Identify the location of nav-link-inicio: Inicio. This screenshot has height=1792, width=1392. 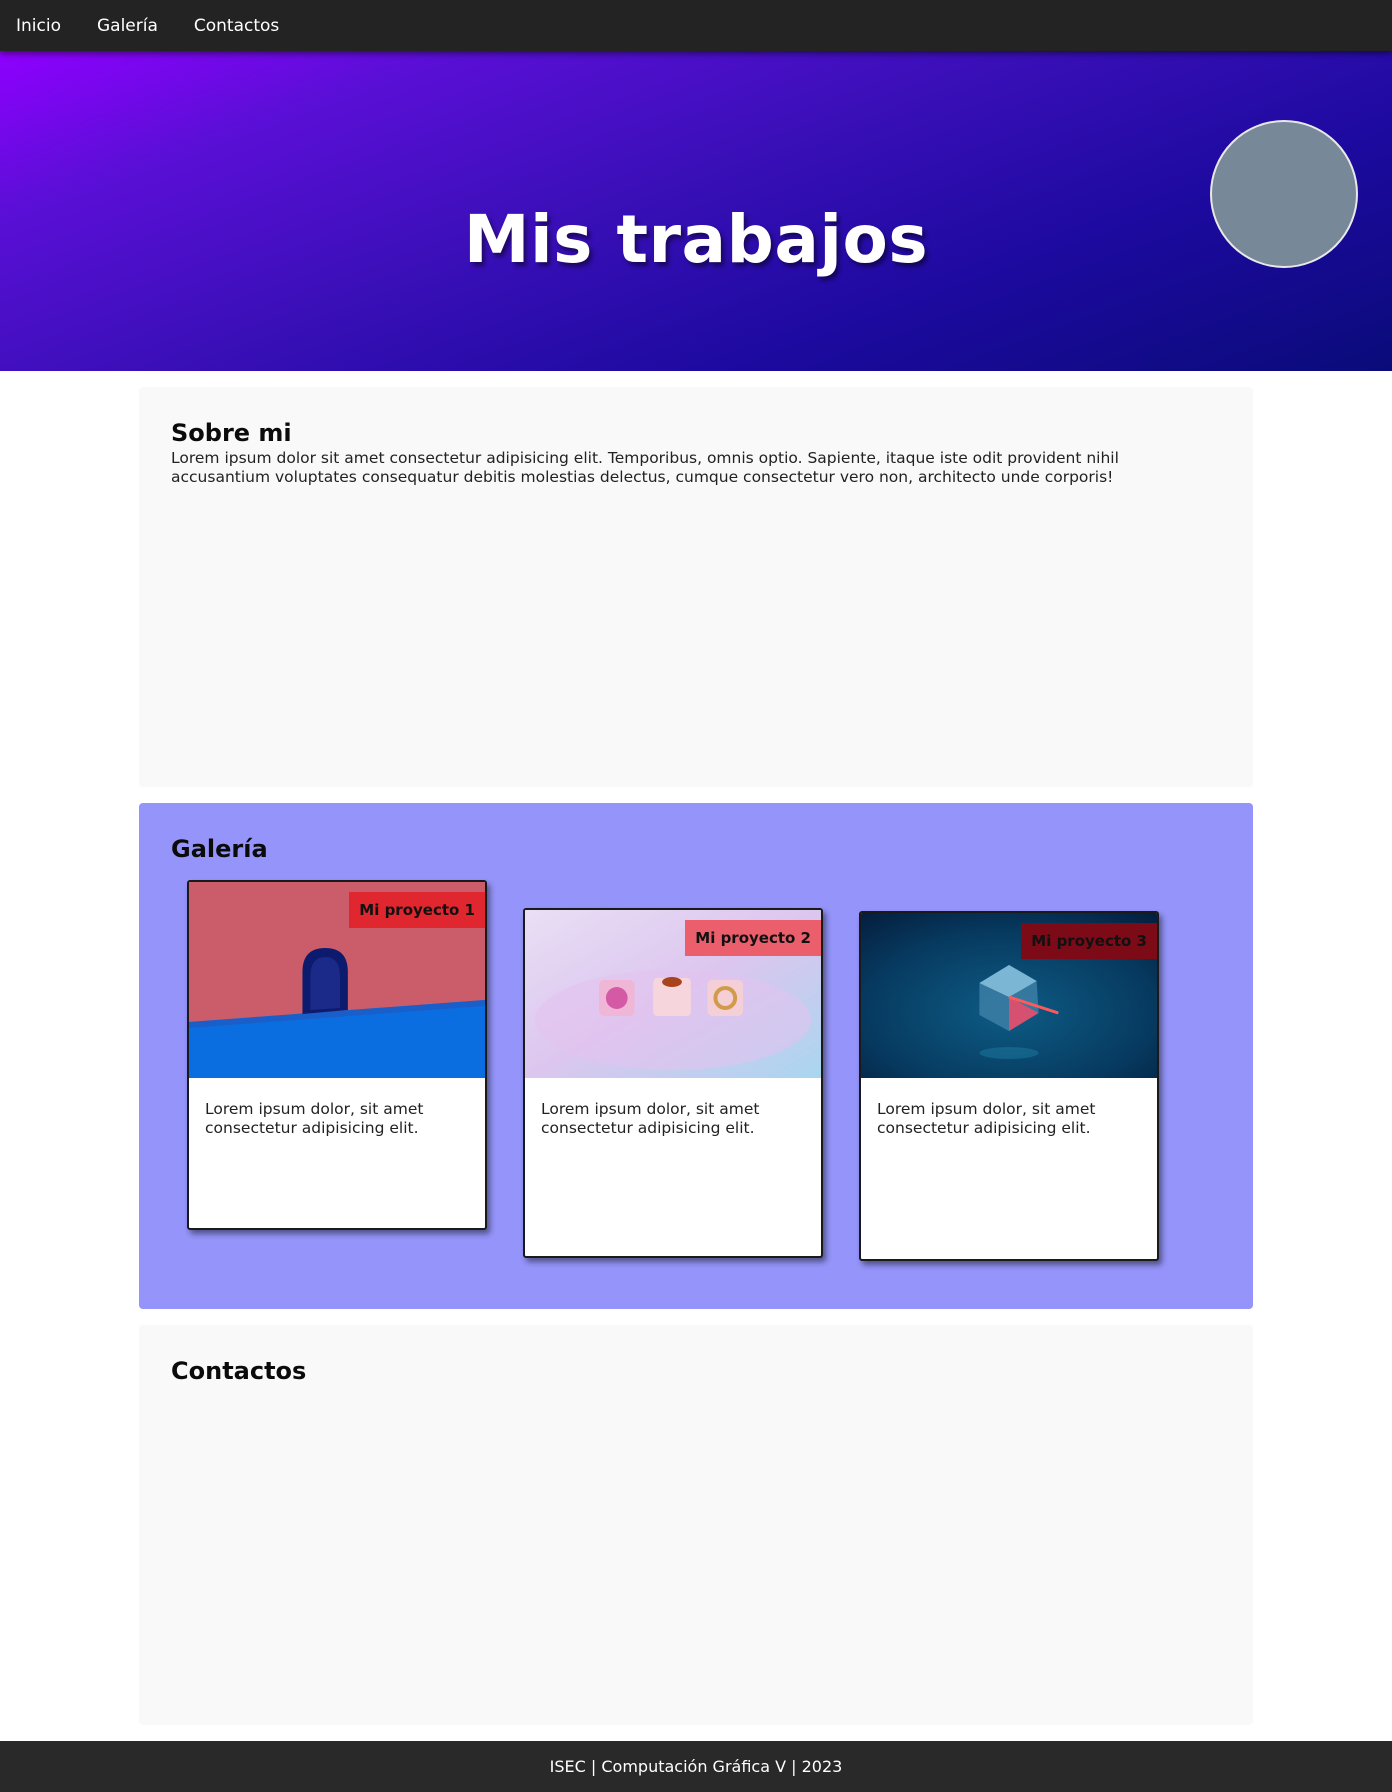
(38, 26).